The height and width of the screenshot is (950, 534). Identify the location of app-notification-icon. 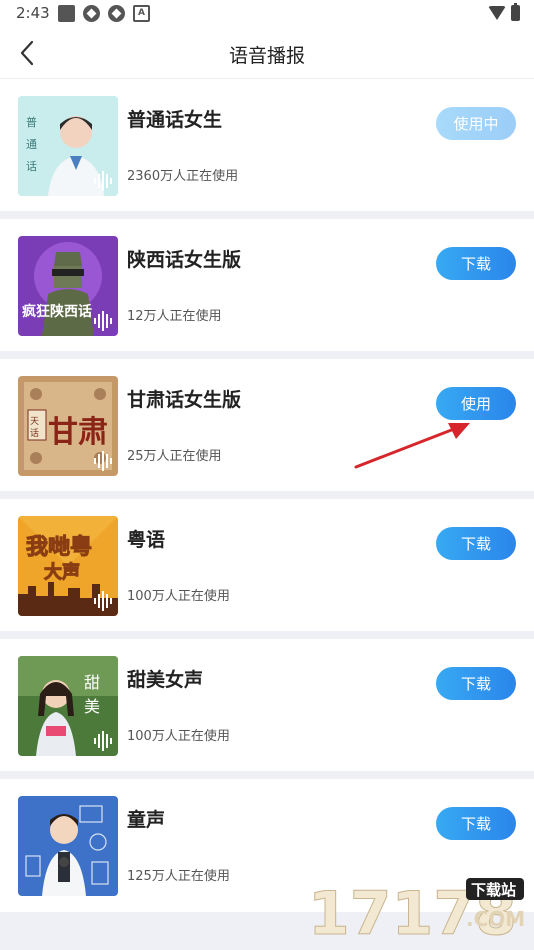
(66, 13).